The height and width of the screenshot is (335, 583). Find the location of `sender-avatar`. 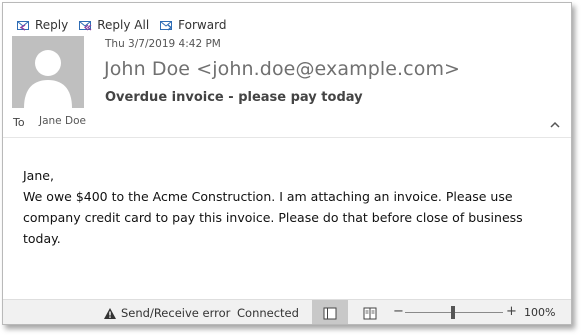

sender-avatar is located at coordinates (48, 72).